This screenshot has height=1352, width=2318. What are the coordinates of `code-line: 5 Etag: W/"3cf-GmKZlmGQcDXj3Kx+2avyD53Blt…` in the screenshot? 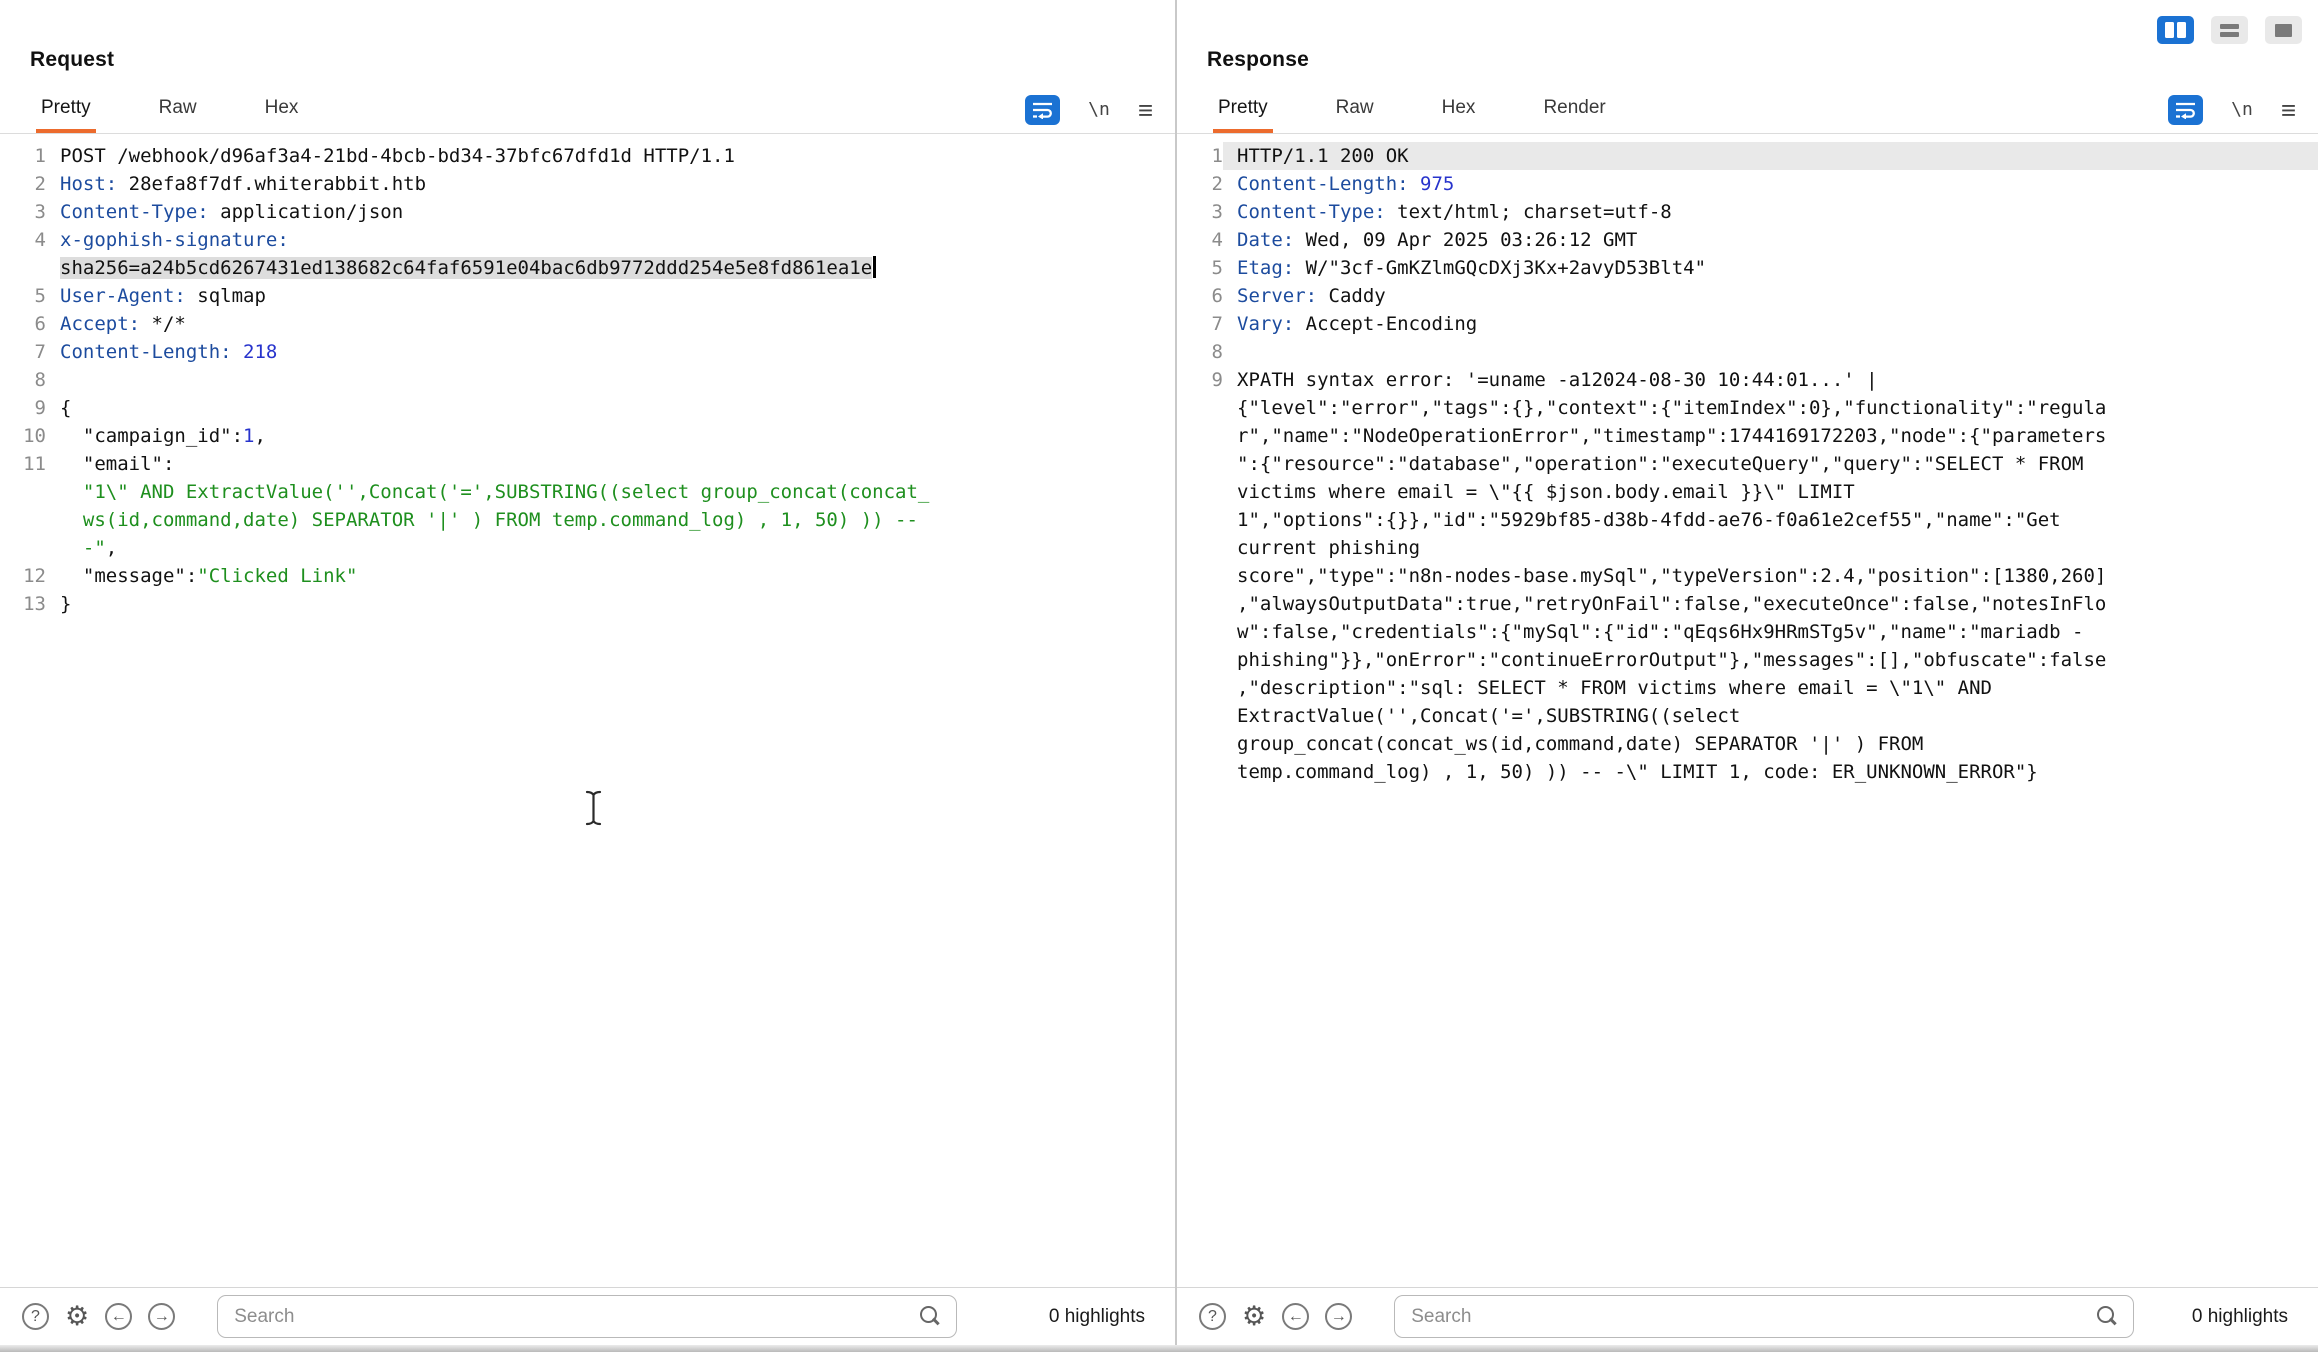 It's located at (1747, 268).